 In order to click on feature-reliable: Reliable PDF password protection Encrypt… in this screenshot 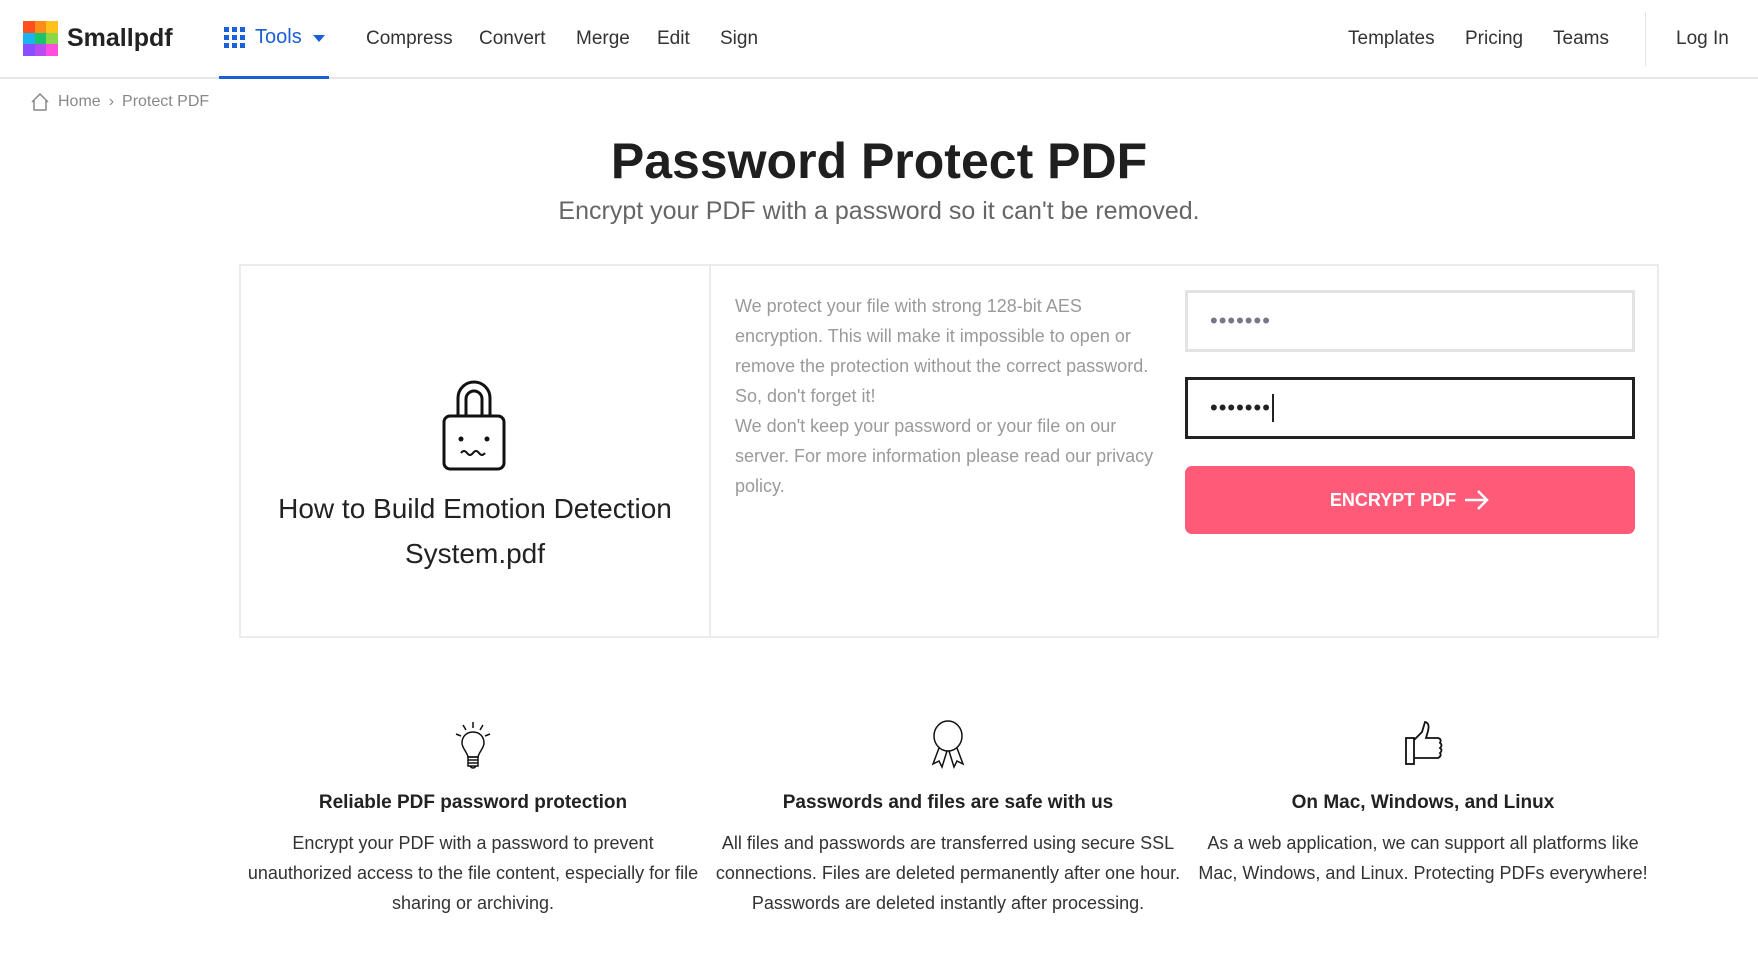, I will do `click(473, 819)`.